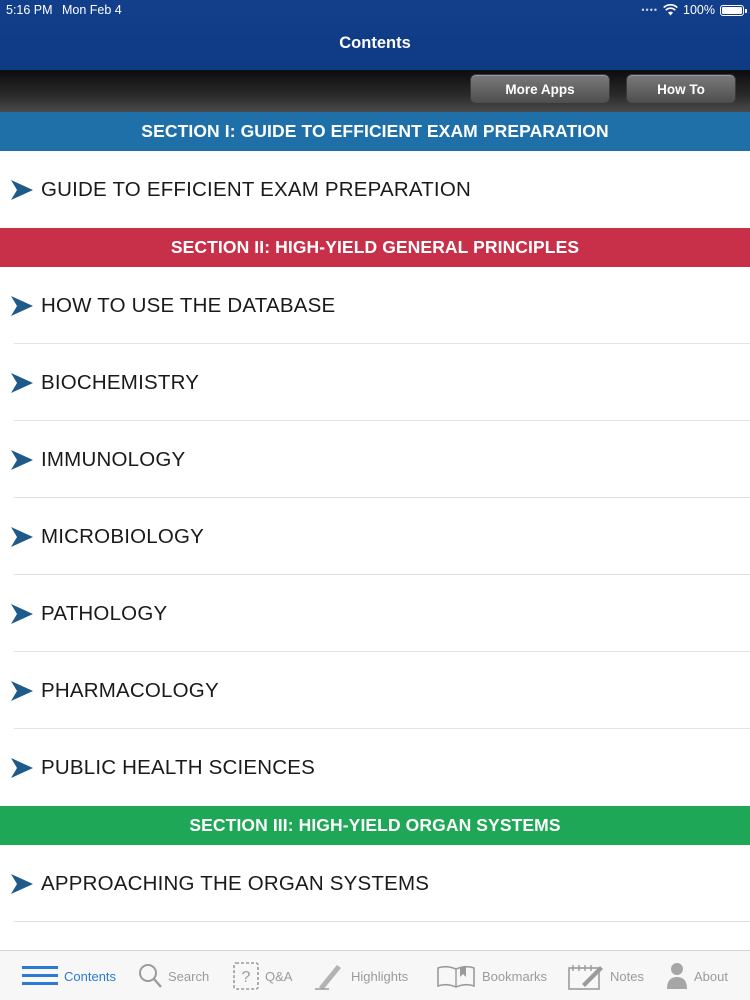  Describe the element at coordinates (699, 10) in the screenshot. I see `battery-percent: 100%` at that location.